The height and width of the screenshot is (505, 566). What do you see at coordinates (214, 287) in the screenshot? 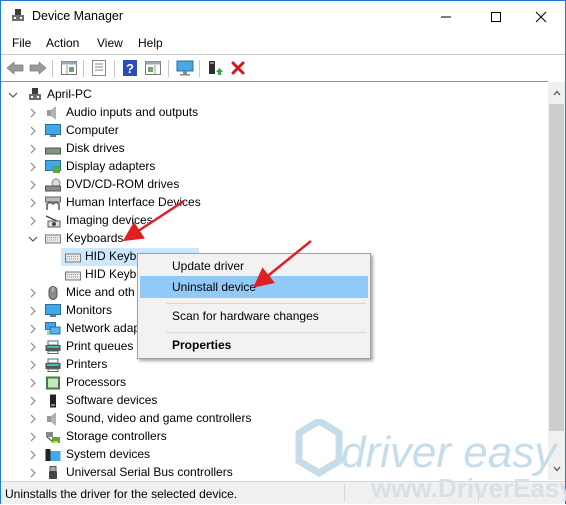
I see `menu-item-label: Uninstall device` at bounding box center [214, 287].